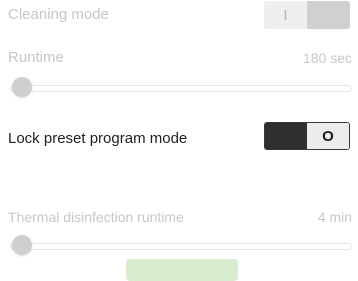 This screenshot has height=281, width=358. What do you see at coordinates (182, 270) in the screenshot?
I see `save-button` at bounding box center [182, 270].